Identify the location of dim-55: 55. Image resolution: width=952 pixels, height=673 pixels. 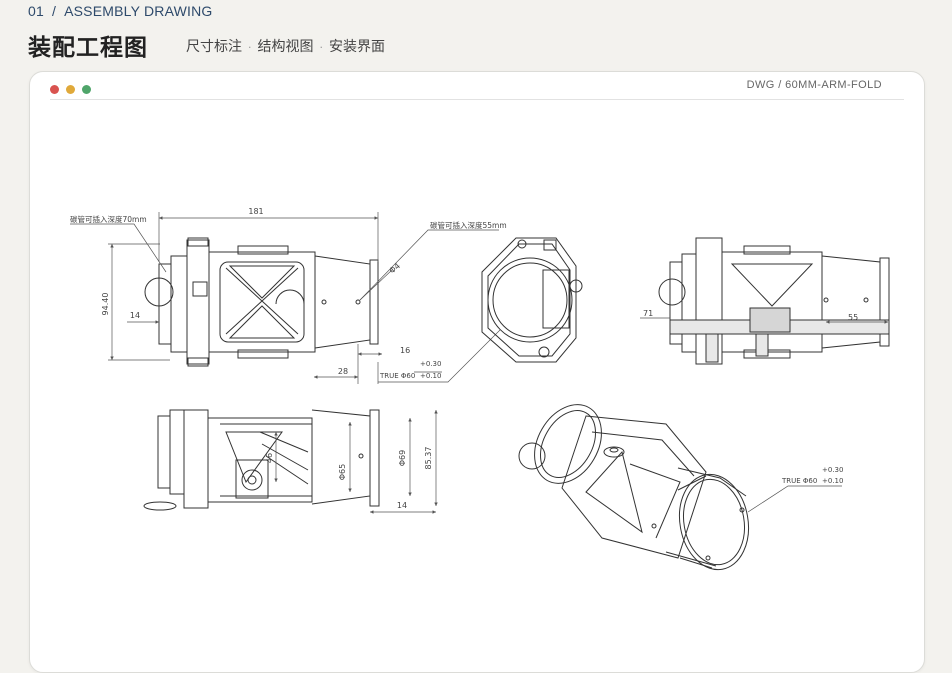
(853, 317).